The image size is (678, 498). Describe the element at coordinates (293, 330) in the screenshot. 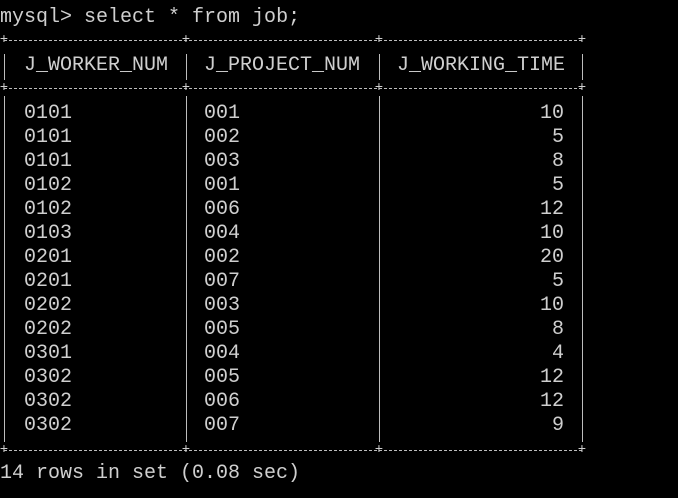

I see `table-row: 0202 005 8` at that location.